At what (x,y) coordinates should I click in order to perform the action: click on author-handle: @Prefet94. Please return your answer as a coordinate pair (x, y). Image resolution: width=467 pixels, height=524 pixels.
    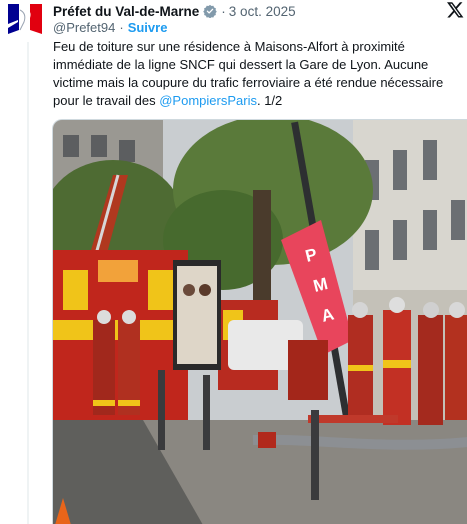
    Looking at the image, I should click on (84, 27).